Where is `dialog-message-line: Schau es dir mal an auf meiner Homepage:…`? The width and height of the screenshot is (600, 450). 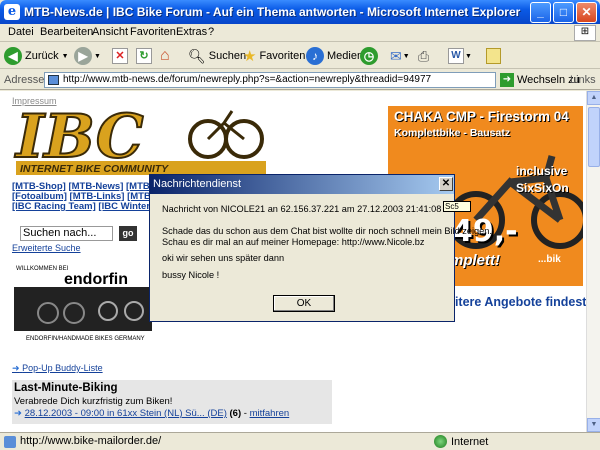 dialog-message-line: Schau es dir mal an auf meiner Homepage:… is located at coordinates (293, 242).